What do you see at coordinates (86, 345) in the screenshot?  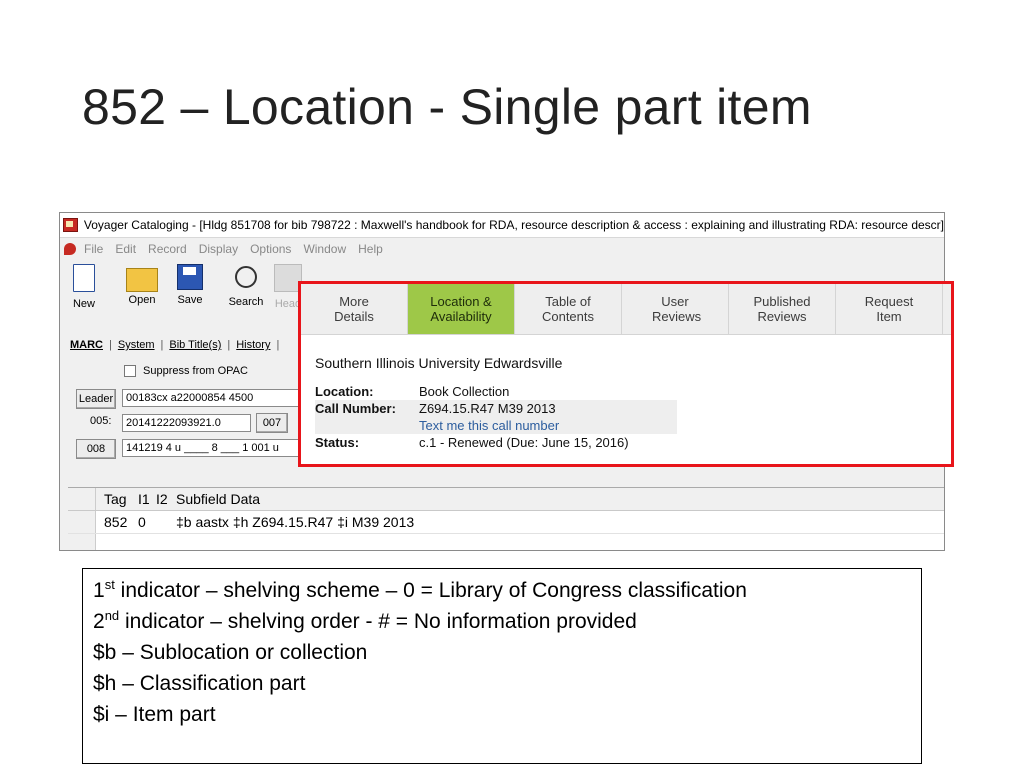 I see `tab-marc: MARC` at bounding box center [86, 345].